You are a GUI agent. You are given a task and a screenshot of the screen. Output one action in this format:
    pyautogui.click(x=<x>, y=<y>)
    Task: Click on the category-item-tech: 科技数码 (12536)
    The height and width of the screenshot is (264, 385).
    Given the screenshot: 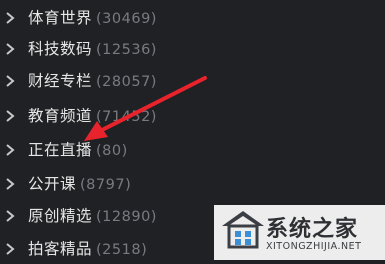 What is the action you would take?
    pyautogui.click(x=192, y=49)
    